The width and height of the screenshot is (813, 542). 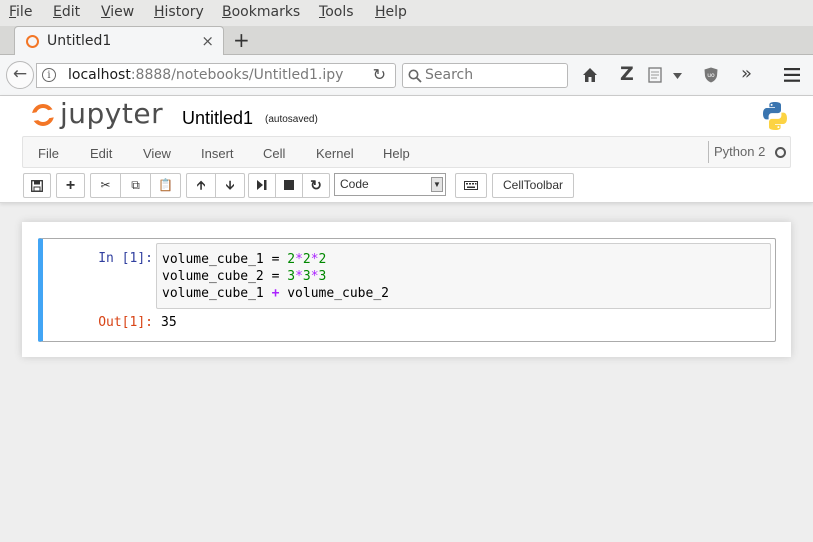 I want to click on stop-icon, so click(x=289, y=185).